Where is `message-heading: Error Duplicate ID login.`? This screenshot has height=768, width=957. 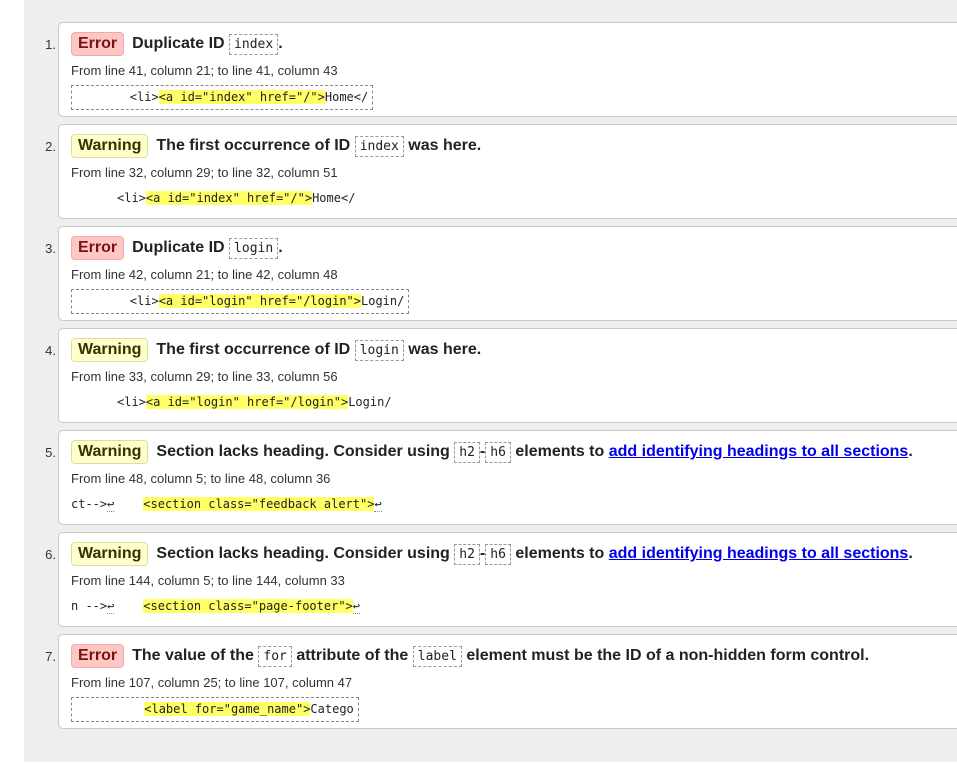 message-heading: Error Duplicate ID login. is located at coordinates (177, 248).